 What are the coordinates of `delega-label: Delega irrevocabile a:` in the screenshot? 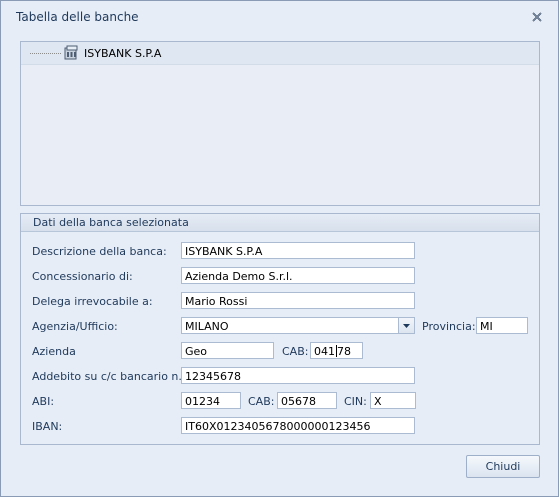 It's located at (92, 301).